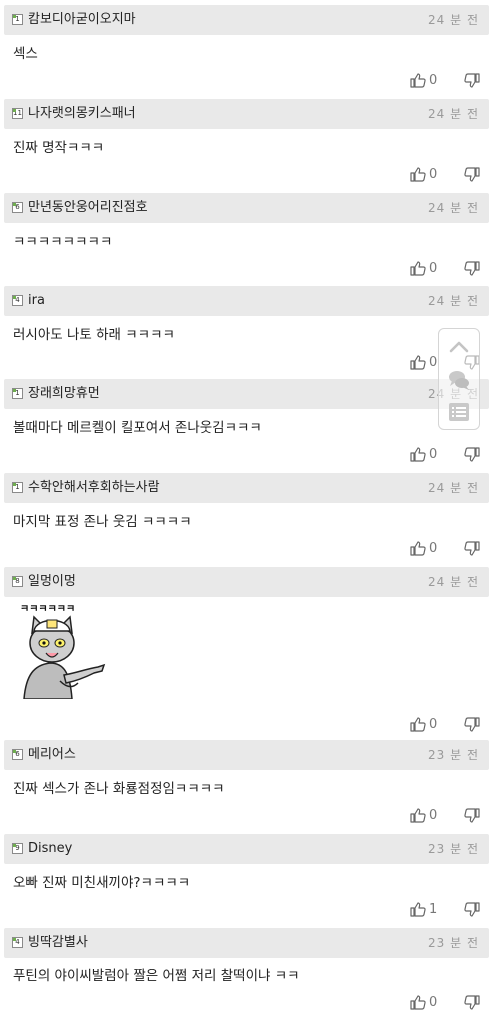 The width and height of the screenshot is (494, 1022). What do you see at coordinates (47, 609) in the screenshot?
I see `sticker-caption: ㅋㅋㅋㅋㅋㅋ` at bounding box center [47, 609].